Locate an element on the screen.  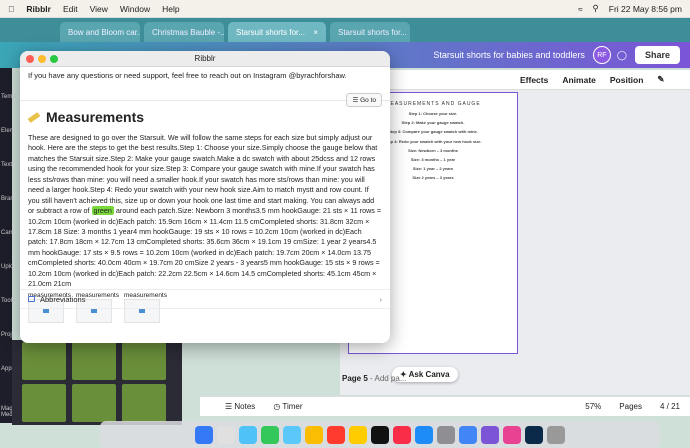
search-icon: ⚲ is located at coordinates (596, 8).